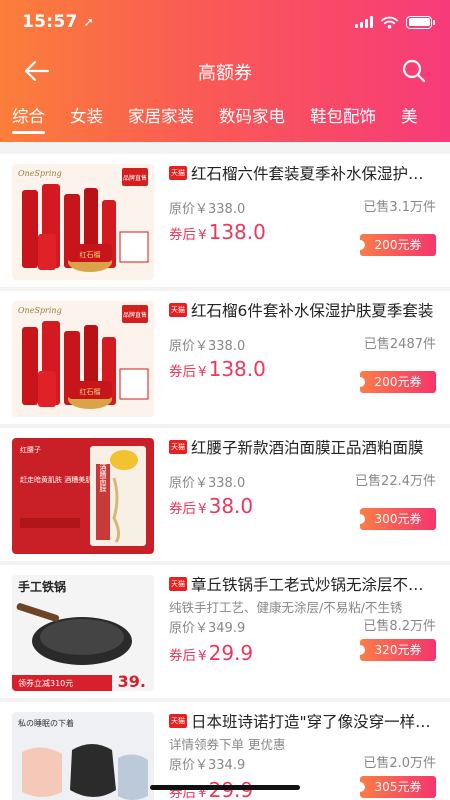 This screenshot has height=800, width=450. Describe the element at coordinates (132, 681) in the screenshot. I see `image-label: 39.` at that location.